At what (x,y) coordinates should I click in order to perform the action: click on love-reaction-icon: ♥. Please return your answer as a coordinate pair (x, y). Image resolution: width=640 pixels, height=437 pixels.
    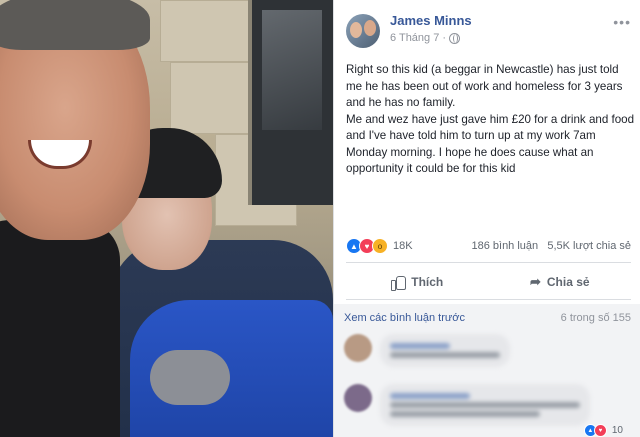
    Looking at the image, I should click on (600, 430).